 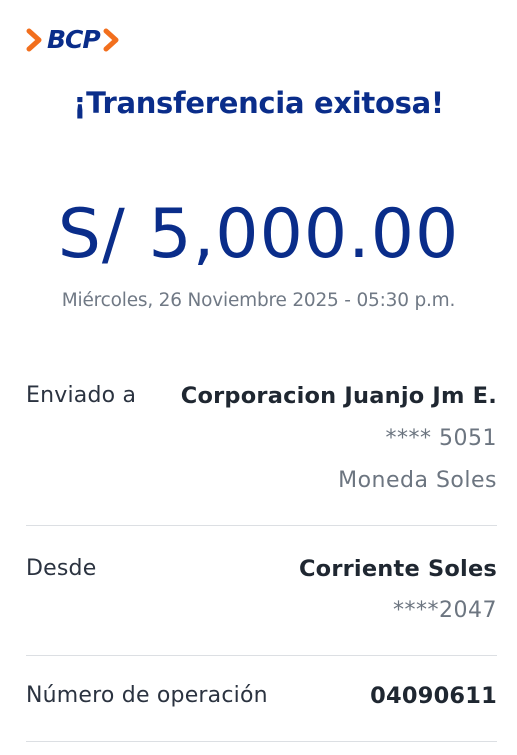 What do you see at coordinates (397, 569) in the screenshot?
I see `source-account-name: Corriente Soles` at bounding box center [397, 569].